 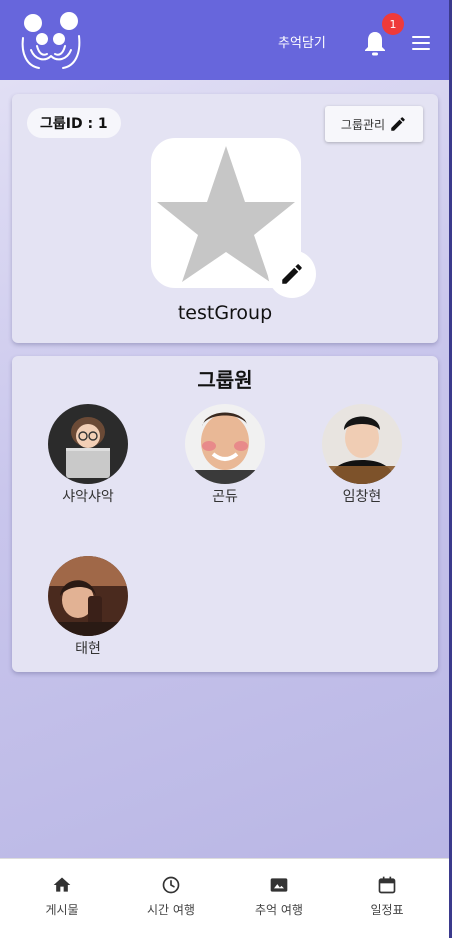 What do you see at coordinates (51, 41) in the screenshot?
I see `app-logo` at bounding box center [51, 41].